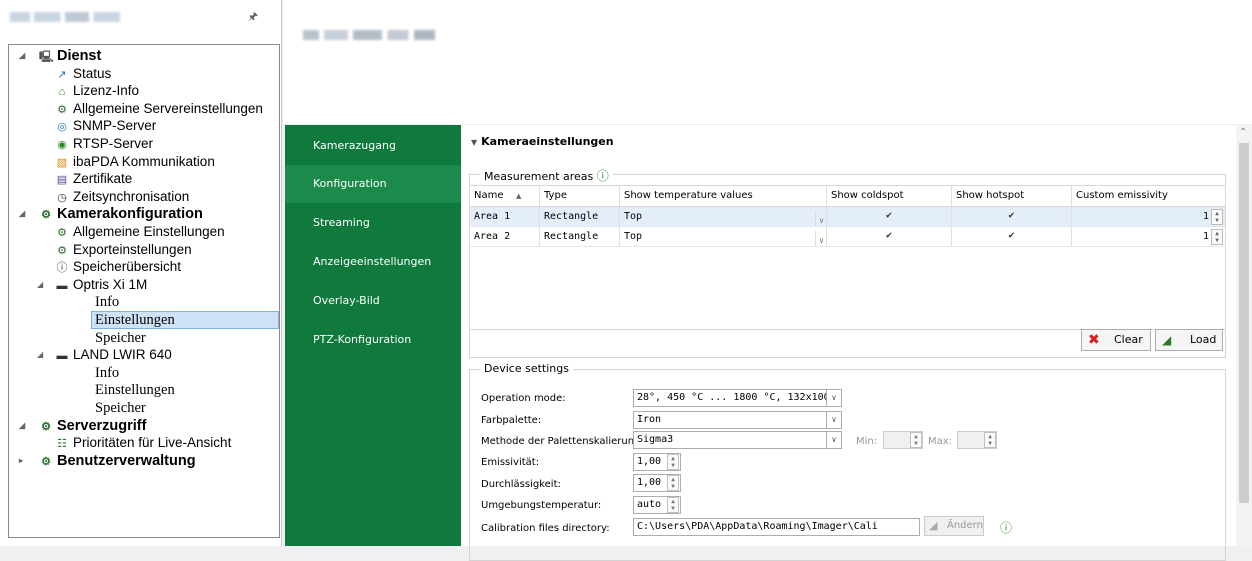  I want to click on col-name: Name ▲, so click(505, 196).